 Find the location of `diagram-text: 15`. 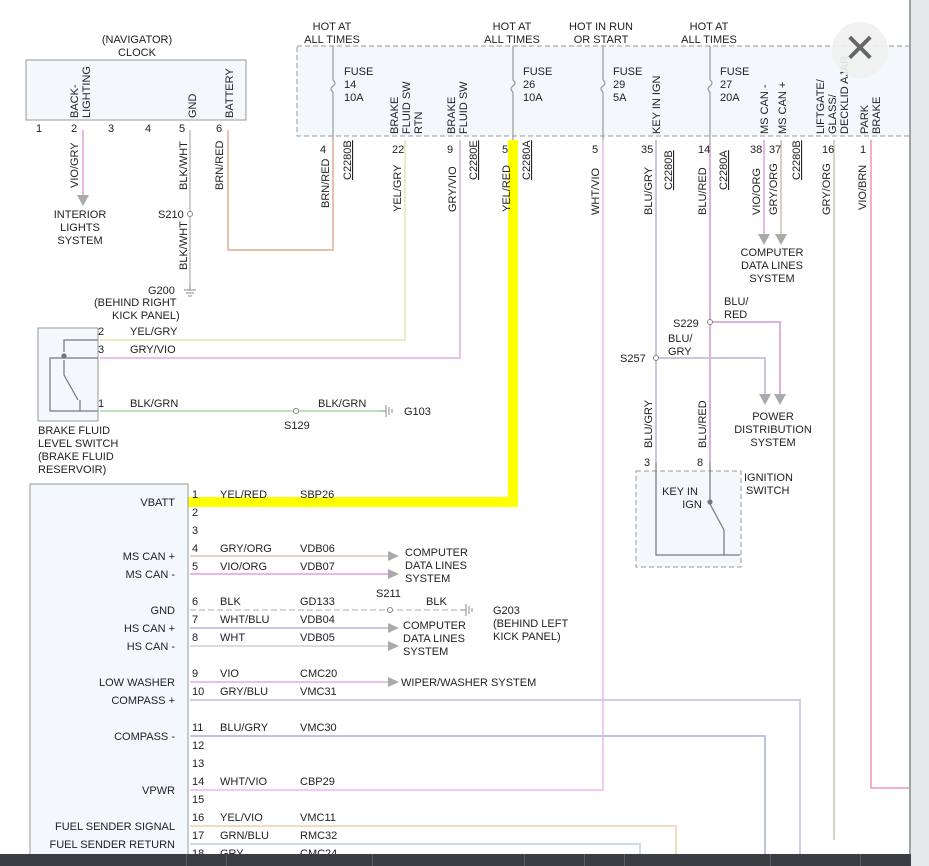

diagram-text: 15 is located at coordinates (198, 800).